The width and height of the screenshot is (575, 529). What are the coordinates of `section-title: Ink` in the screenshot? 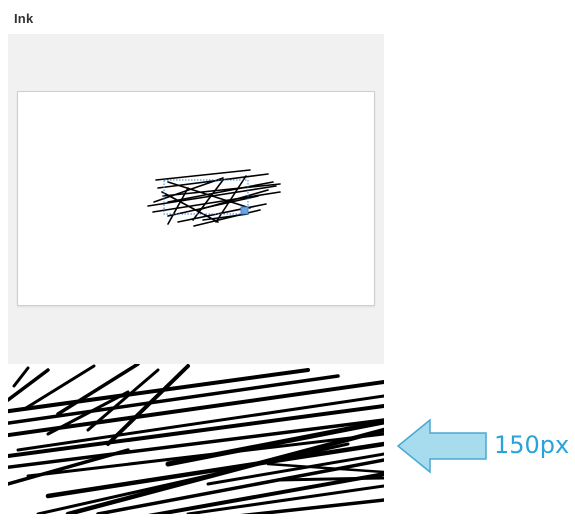 It's located at (24, 18).